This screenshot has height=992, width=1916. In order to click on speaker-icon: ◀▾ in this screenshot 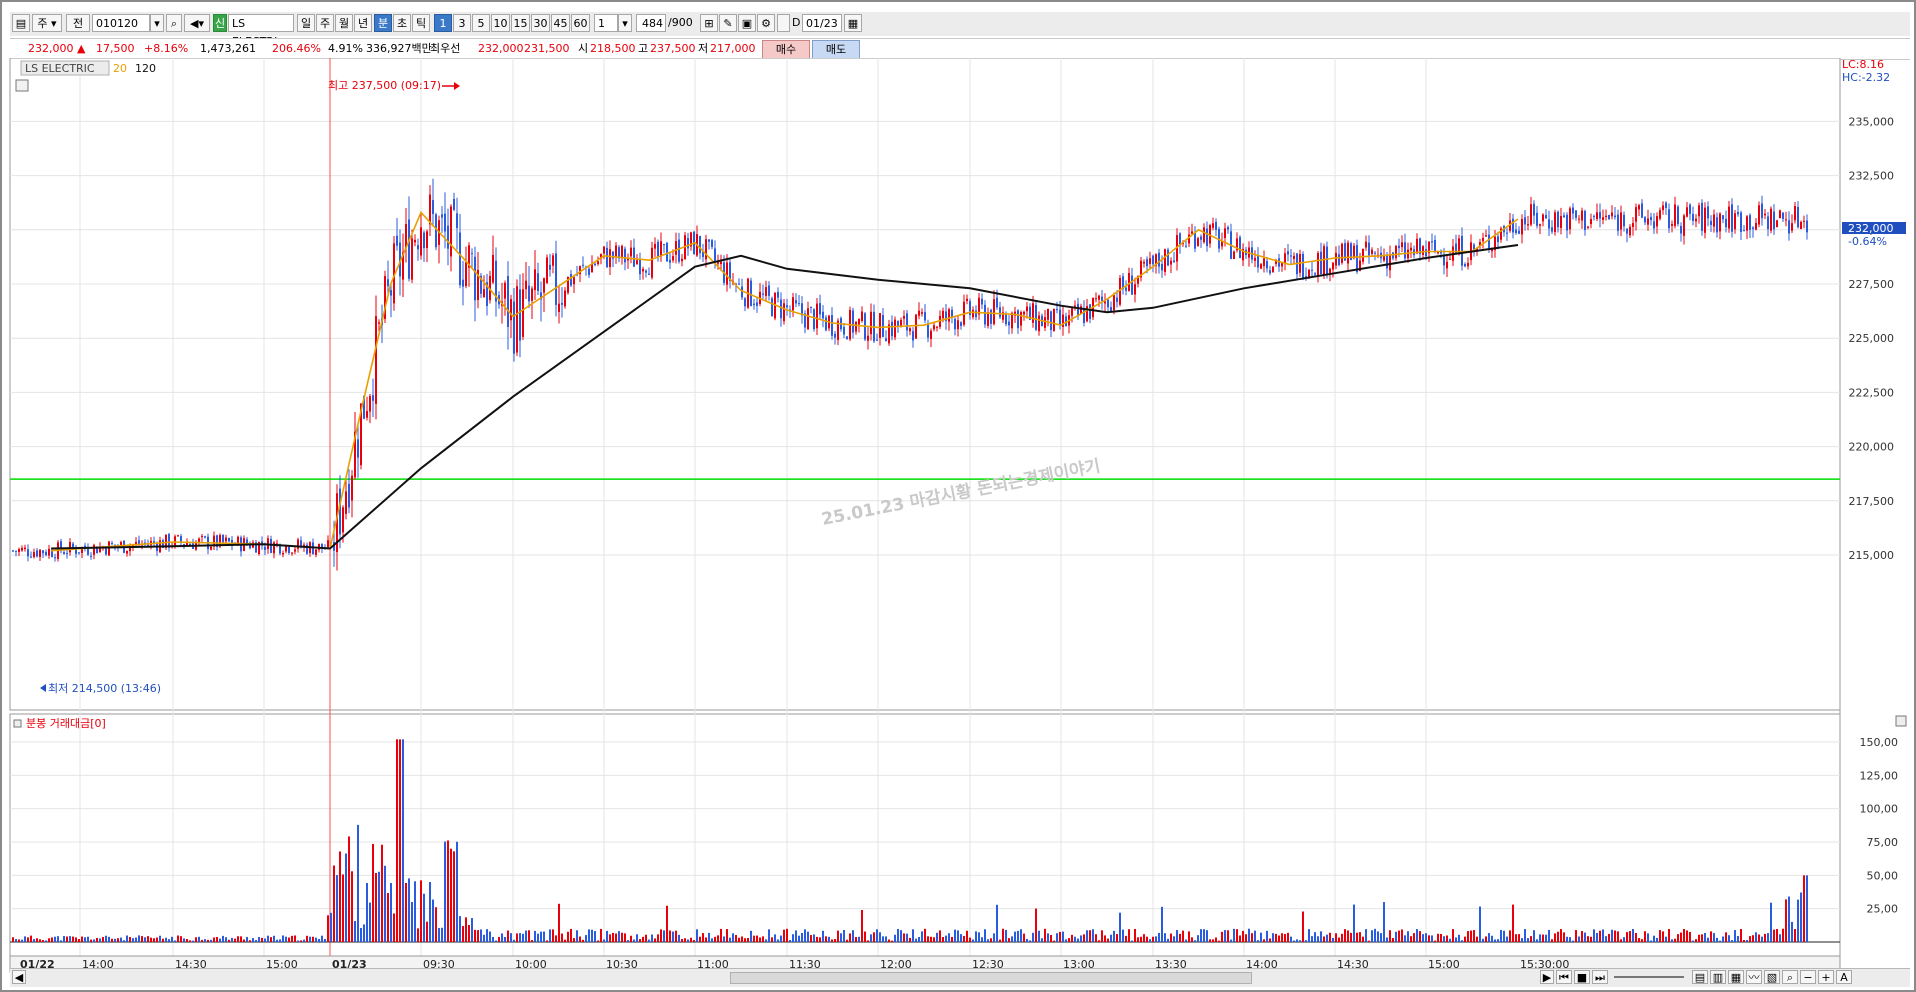, I will do `click(197, 23)`.